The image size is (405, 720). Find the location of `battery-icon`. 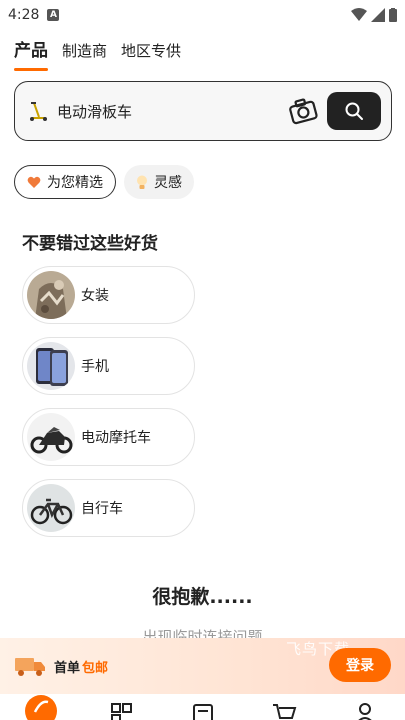

battery-icon is located at coordinates (393, 15).